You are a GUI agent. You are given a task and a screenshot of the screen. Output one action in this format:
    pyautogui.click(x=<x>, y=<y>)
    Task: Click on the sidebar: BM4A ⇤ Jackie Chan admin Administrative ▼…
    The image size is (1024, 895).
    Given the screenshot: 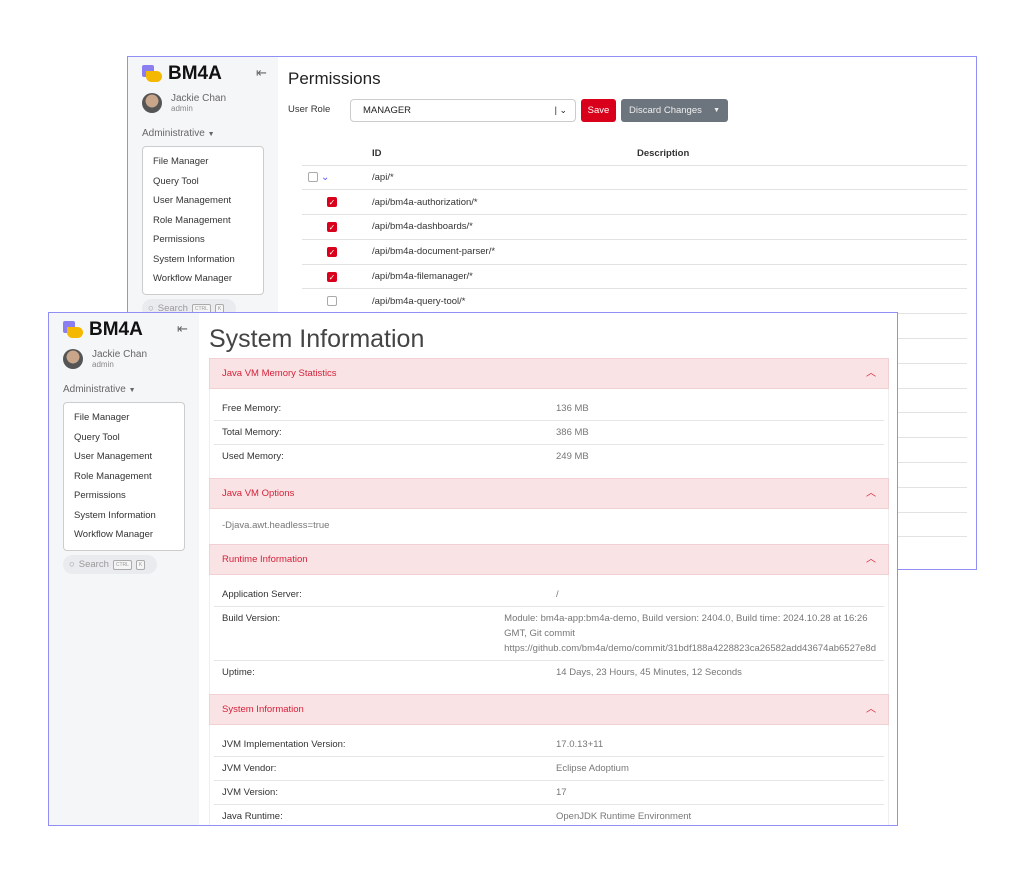 What is the action you would take?
    pyautogui.click(x=124, y=569)
    